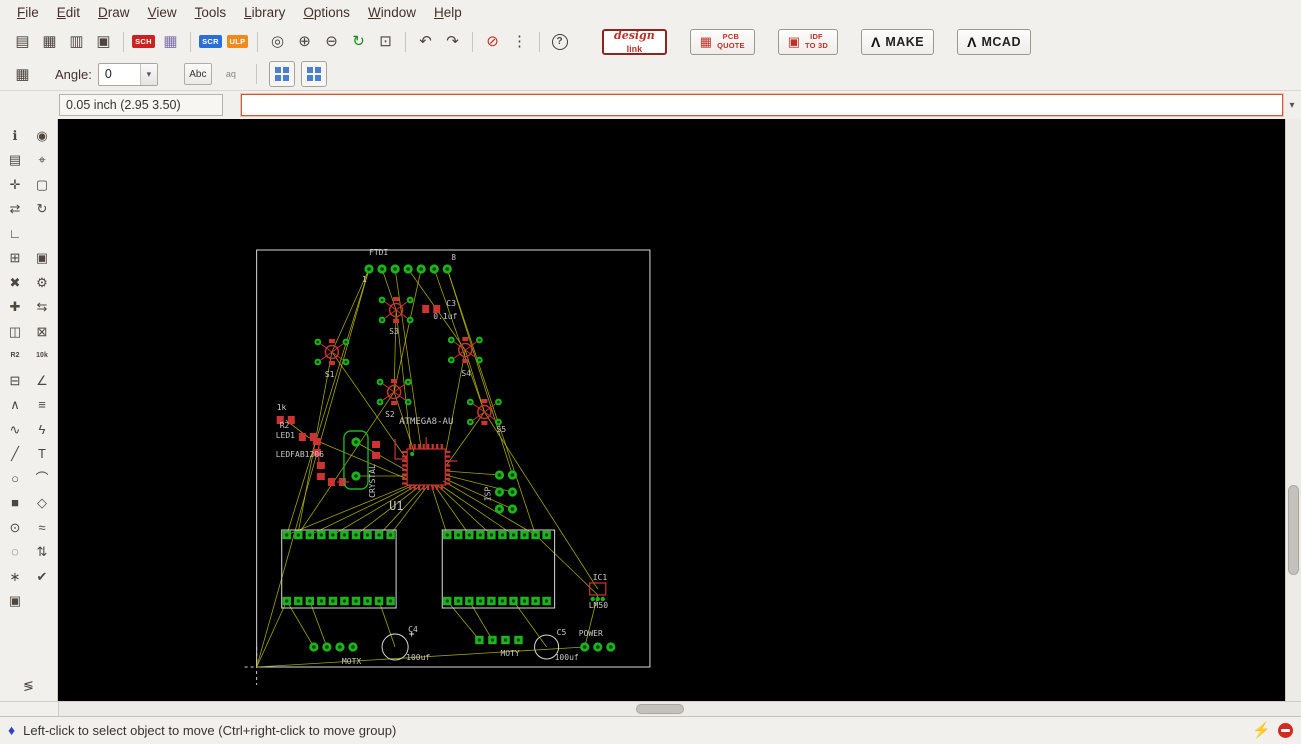 Image resolution: width=1301 pixels, height=744 pixels. Describe the element at coordinates (127, 74) in the screenshot. I see `angle-select: 0 ▾` at that location.